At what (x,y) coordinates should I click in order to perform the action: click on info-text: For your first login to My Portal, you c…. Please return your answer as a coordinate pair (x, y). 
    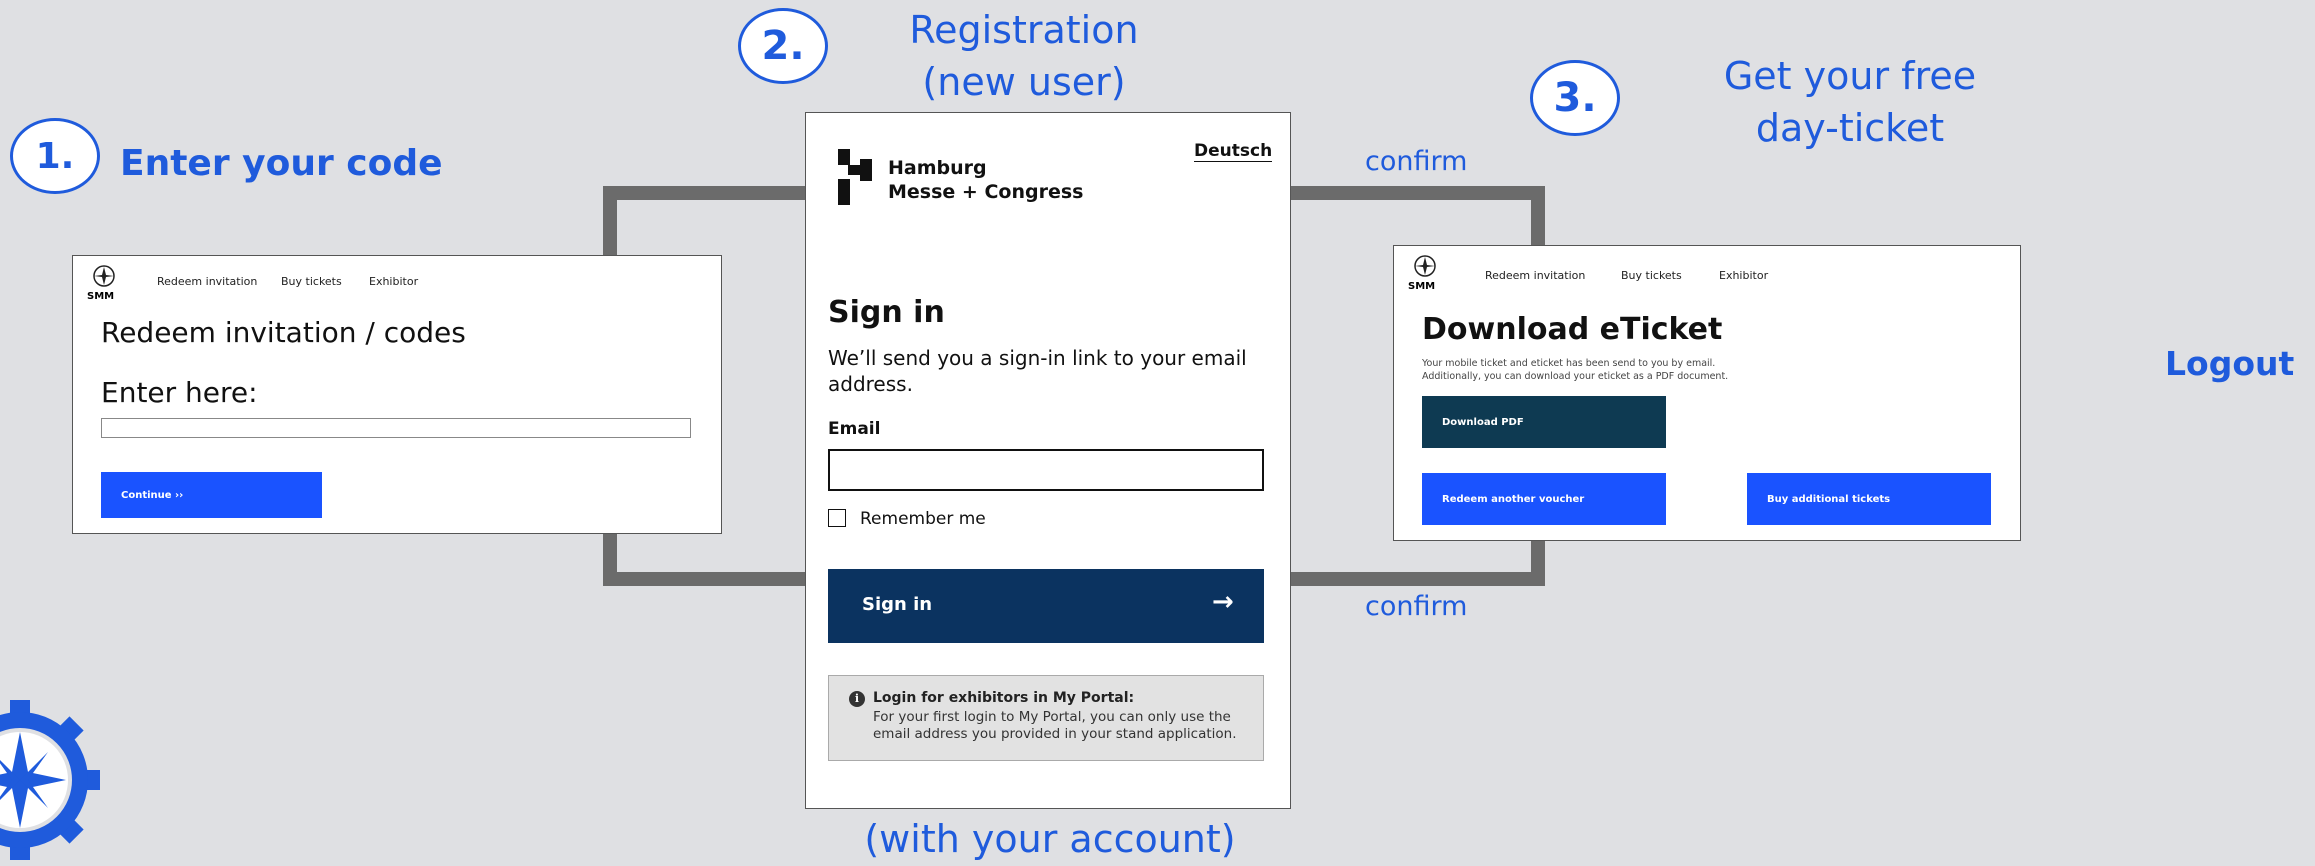
    Looking at the image, I should click on (1055, 725).